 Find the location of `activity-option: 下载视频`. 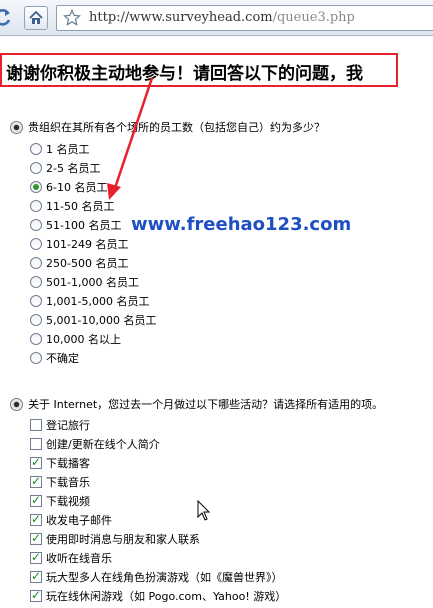

activity-option: 下载视频 is located at coordinates (158, 500).